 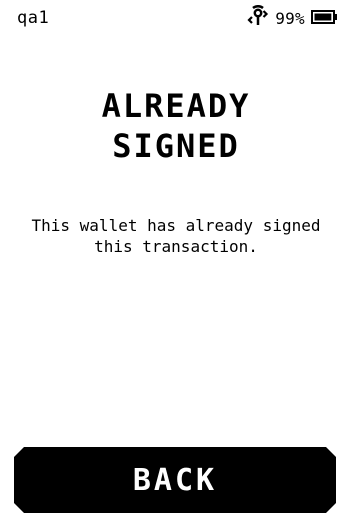 I want to click on device-name: qa1, so click(x=33, y=18).